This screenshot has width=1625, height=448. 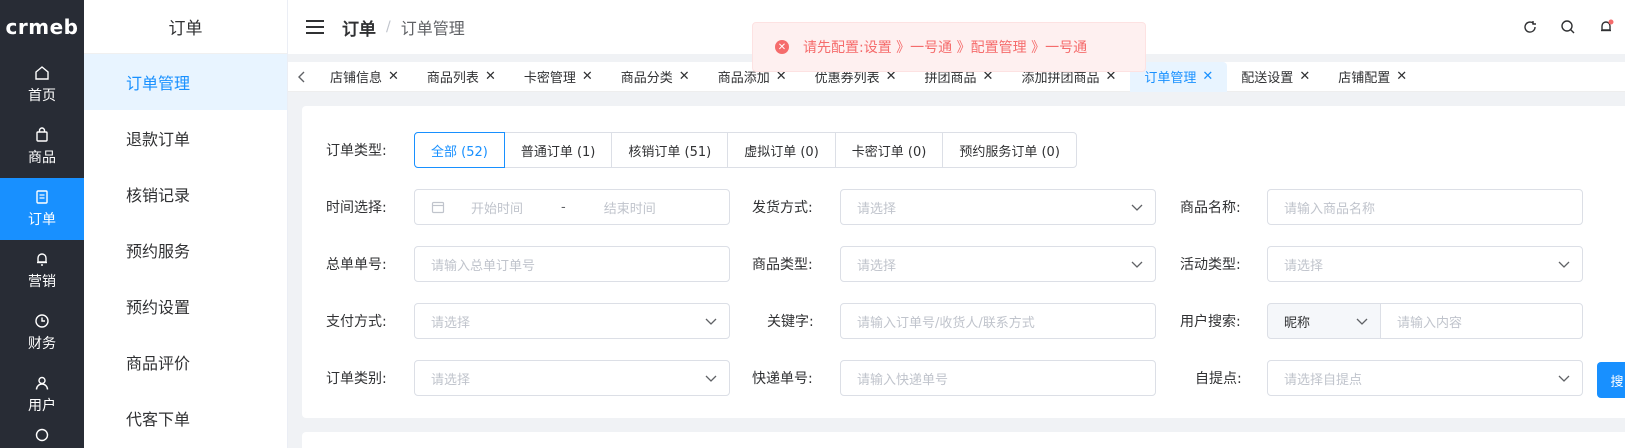 What do you see at coordinates (432, 28) in the screenshot?
I see `breadcrumb-current: 订单管理` at bounding box center [432, 28].